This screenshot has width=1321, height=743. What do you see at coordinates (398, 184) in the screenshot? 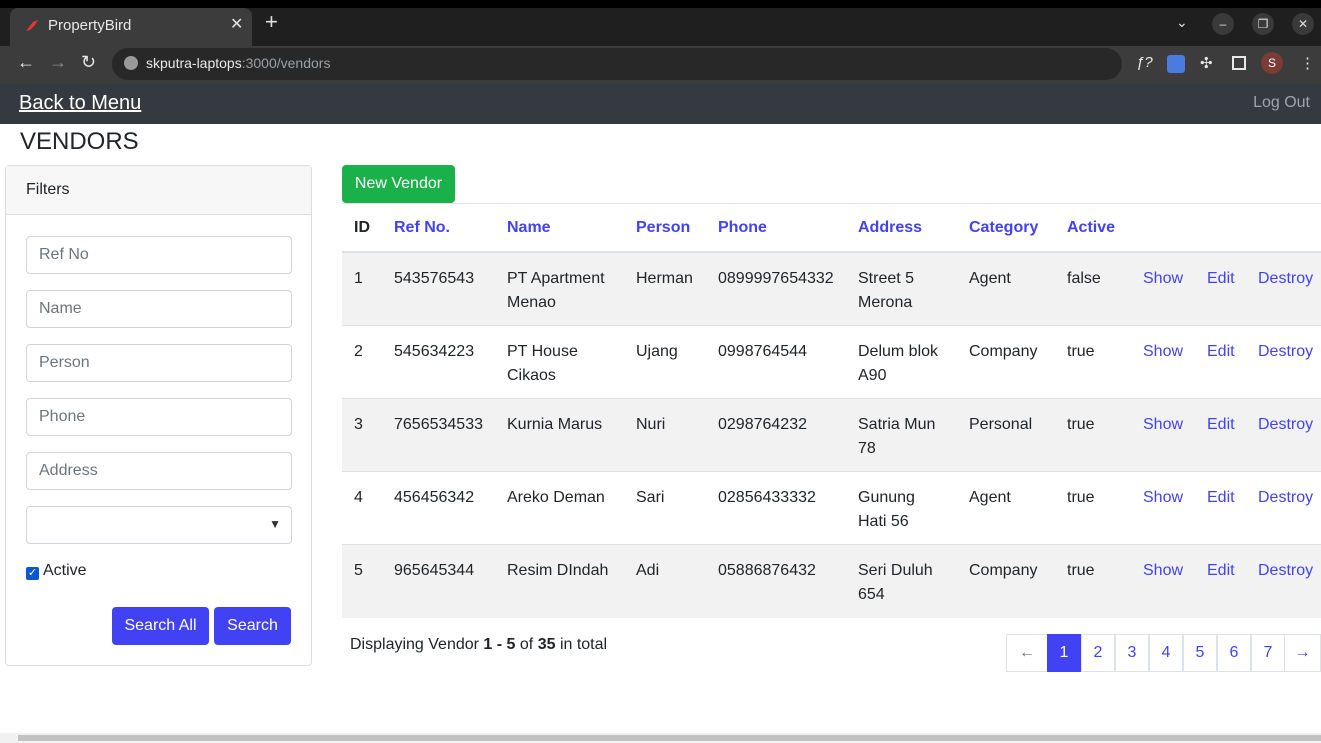
I see `new-vendor-button: New Vendor` at bounding box center [398, 184].